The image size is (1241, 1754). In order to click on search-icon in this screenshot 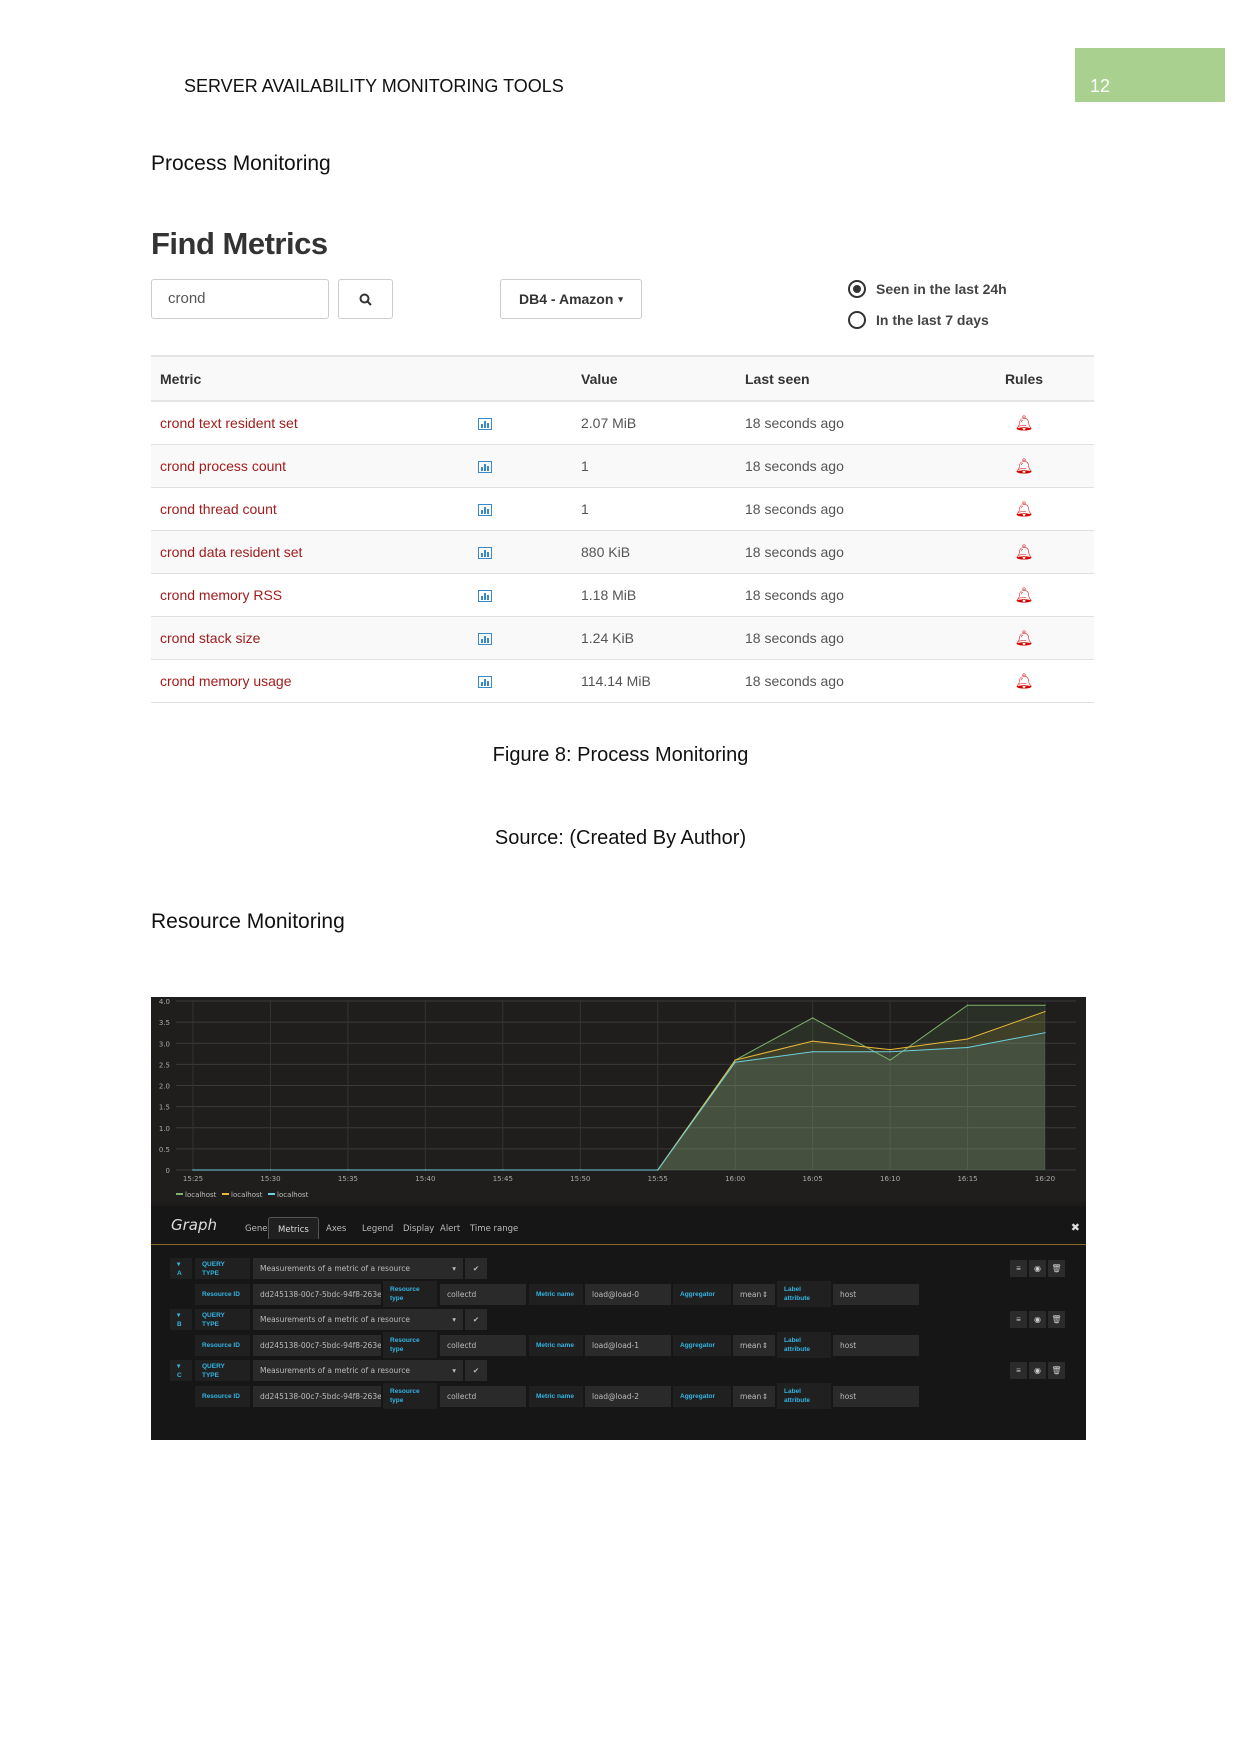, I will do `click(365, 299)`.